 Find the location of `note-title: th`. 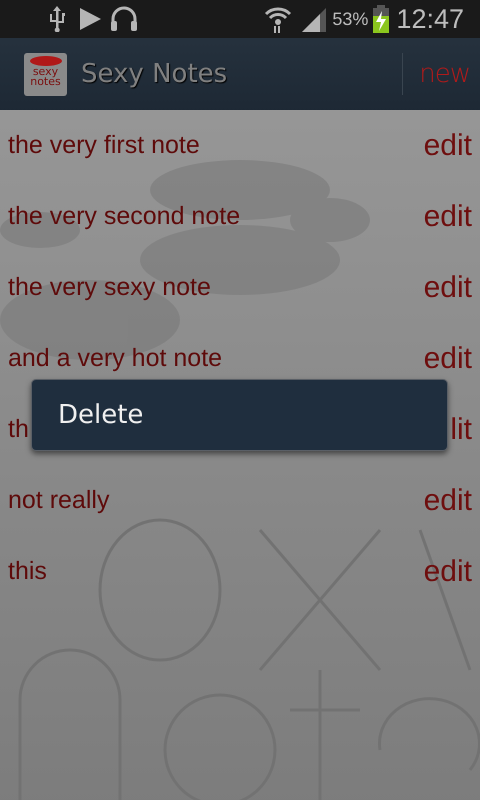

note-title: th is located at coordinates (18, 430).